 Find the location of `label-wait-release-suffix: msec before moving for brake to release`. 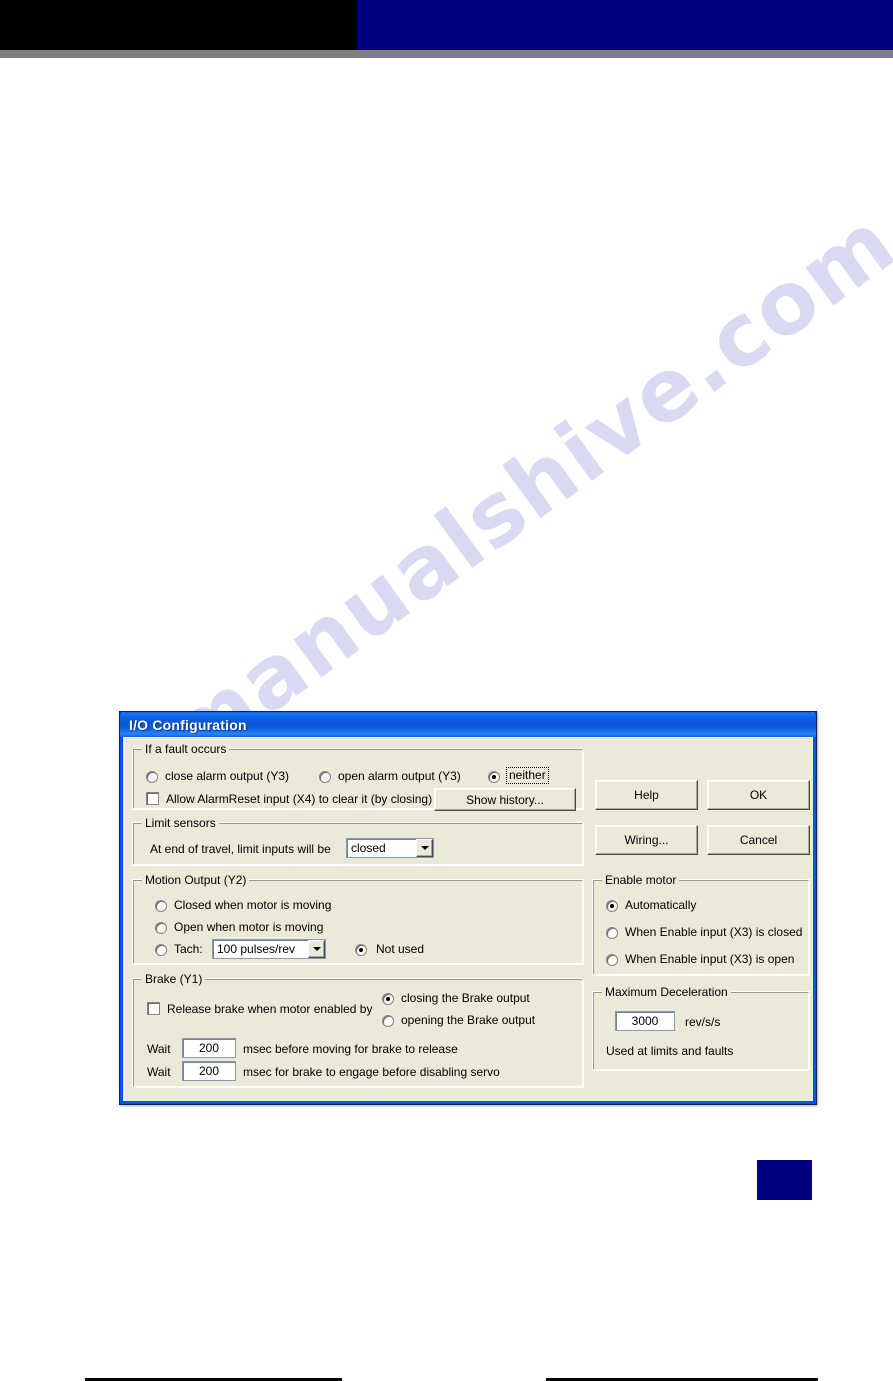

label-wait-release-suffix: msec before moving for brake to release is located at coordinates (350, 1049).